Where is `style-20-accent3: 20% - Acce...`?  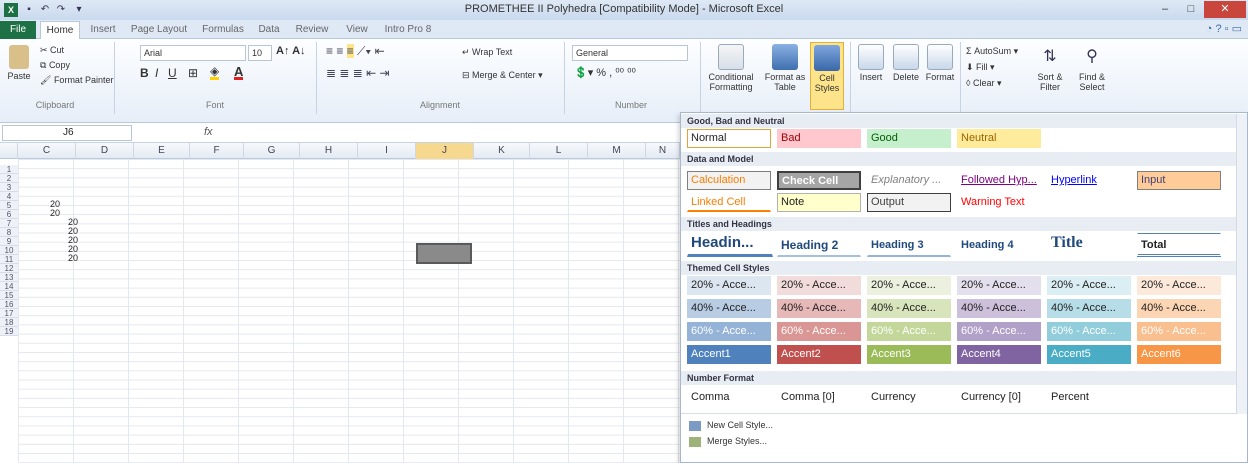
style-20-accent3: 20% - Acce... is located at coordinates (909, 285).